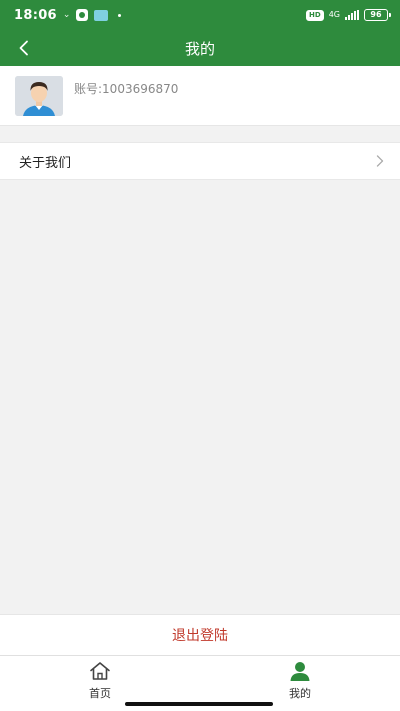 Image resolution: width=400 pixels, height=711 pixels. I want to click on page-title: 我的, so click(199, 48).